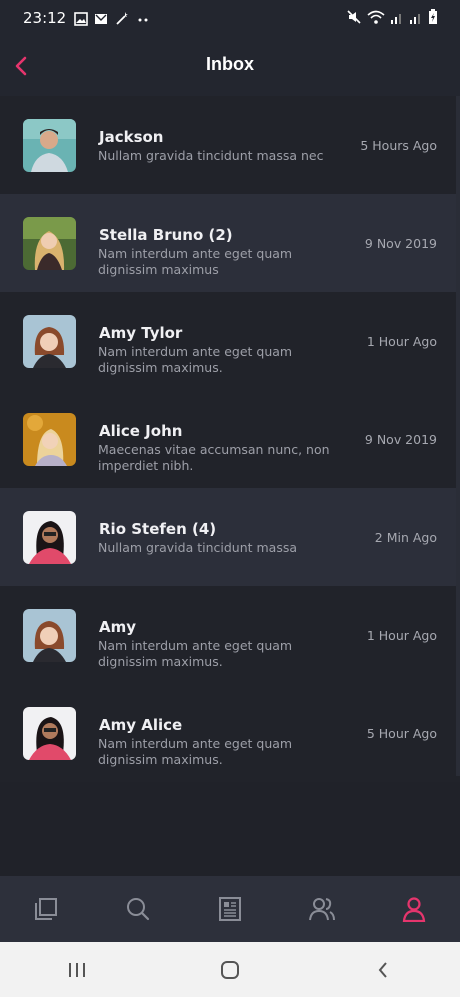  What do you see at coordinates (458, 436) in the screenshot?
I see `scrollbar` at bounding box center [458, 436].